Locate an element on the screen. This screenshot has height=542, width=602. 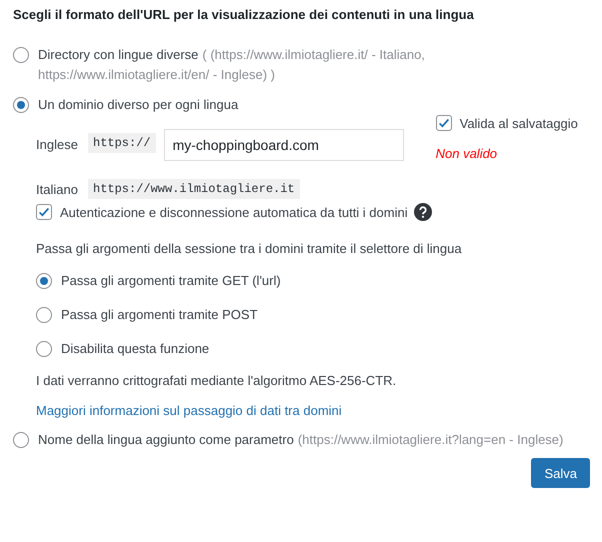
info-link: Maggiori informazioni sul passaggio di dati tra domini is located at coordinates (189, 410).